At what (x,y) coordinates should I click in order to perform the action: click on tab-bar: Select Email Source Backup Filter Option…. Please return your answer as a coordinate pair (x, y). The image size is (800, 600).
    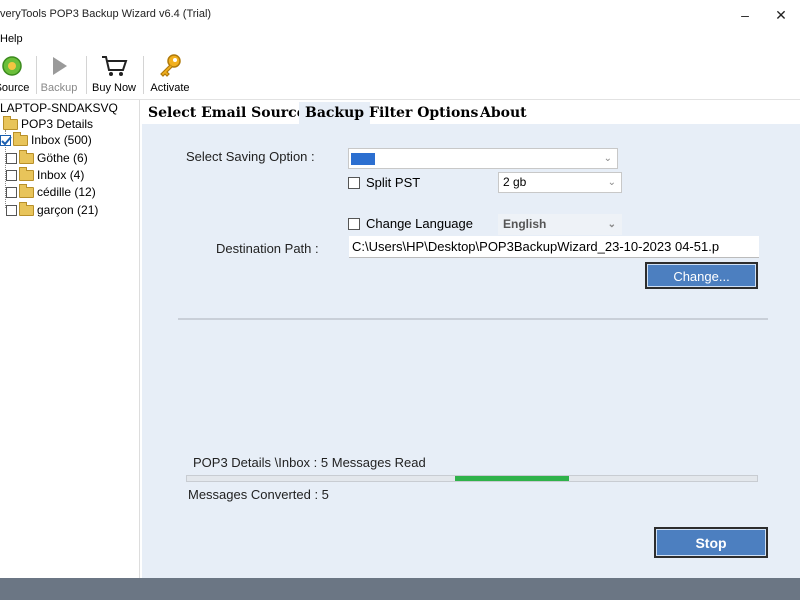
    Looking at the image, I should click on (471, 112).